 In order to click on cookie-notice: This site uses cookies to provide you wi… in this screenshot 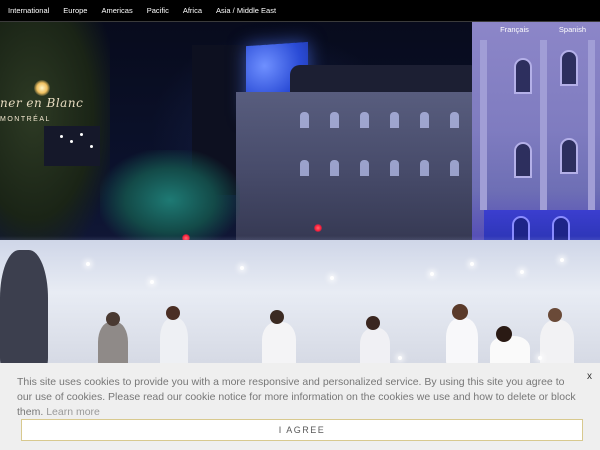, I will do `click(297, 397)`.